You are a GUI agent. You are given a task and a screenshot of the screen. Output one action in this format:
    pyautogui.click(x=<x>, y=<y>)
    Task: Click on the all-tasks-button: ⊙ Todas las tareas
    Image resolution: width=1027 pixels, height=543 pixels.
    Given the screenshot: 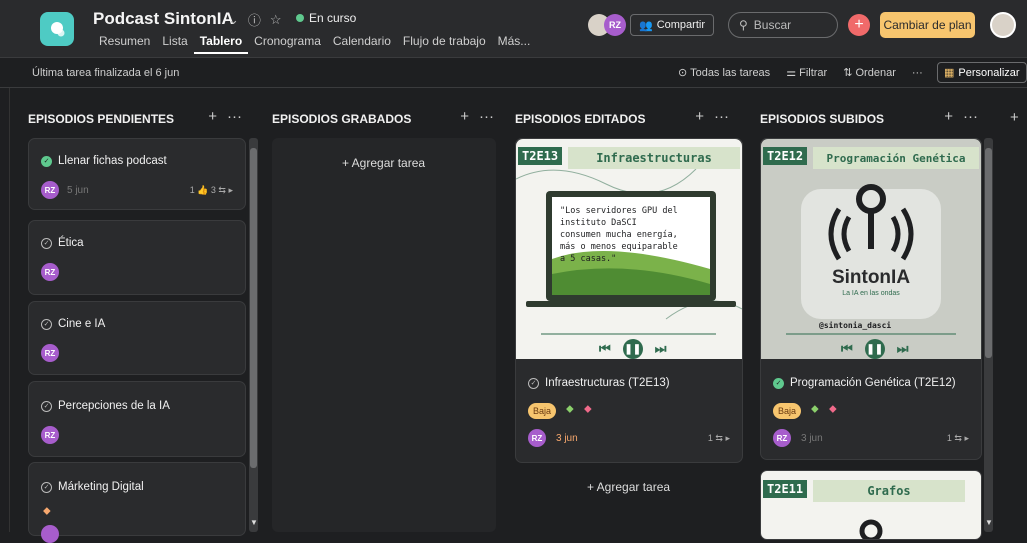 What is the action you would take?
    pyautogui.click(x=724, y=72)
    